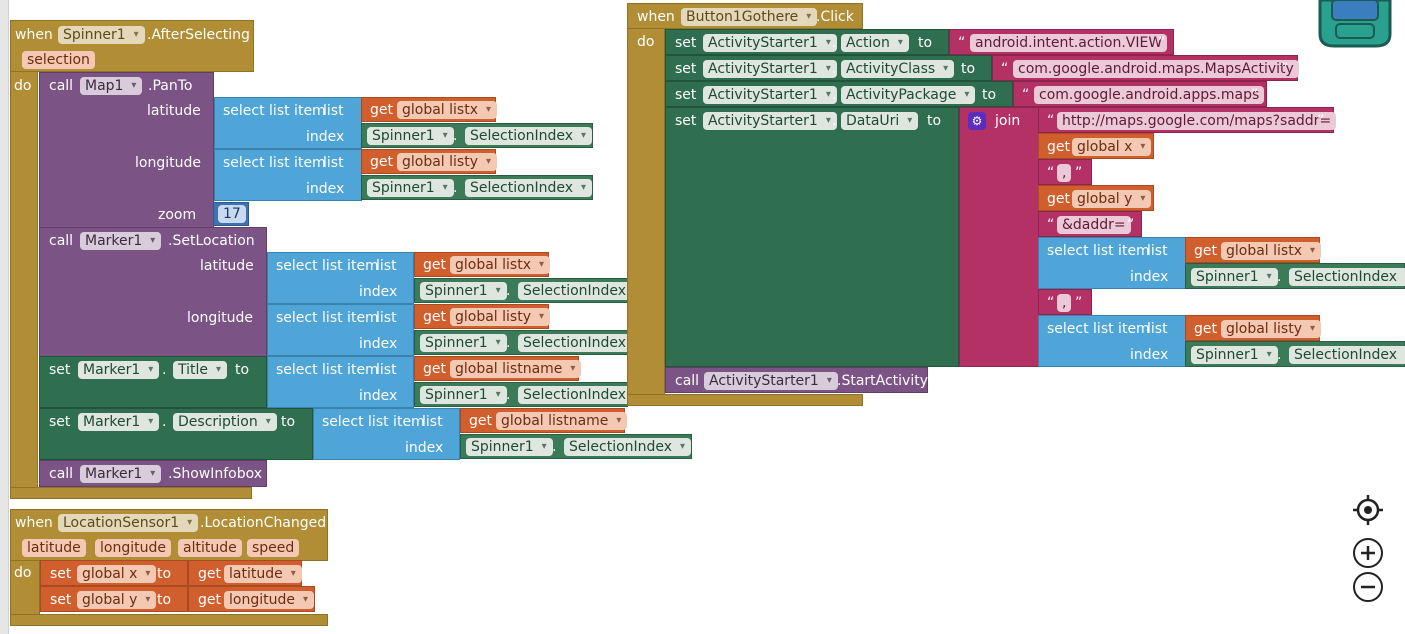 The image size is (1405, 634). I want to click on param-longitude: longitude, so click(133, 548).